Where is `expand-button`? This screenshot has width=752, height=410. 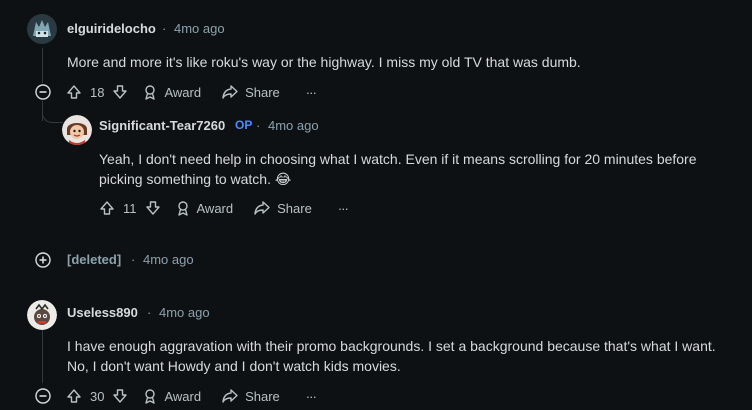 expand-button is located at coordinates (43, 260).